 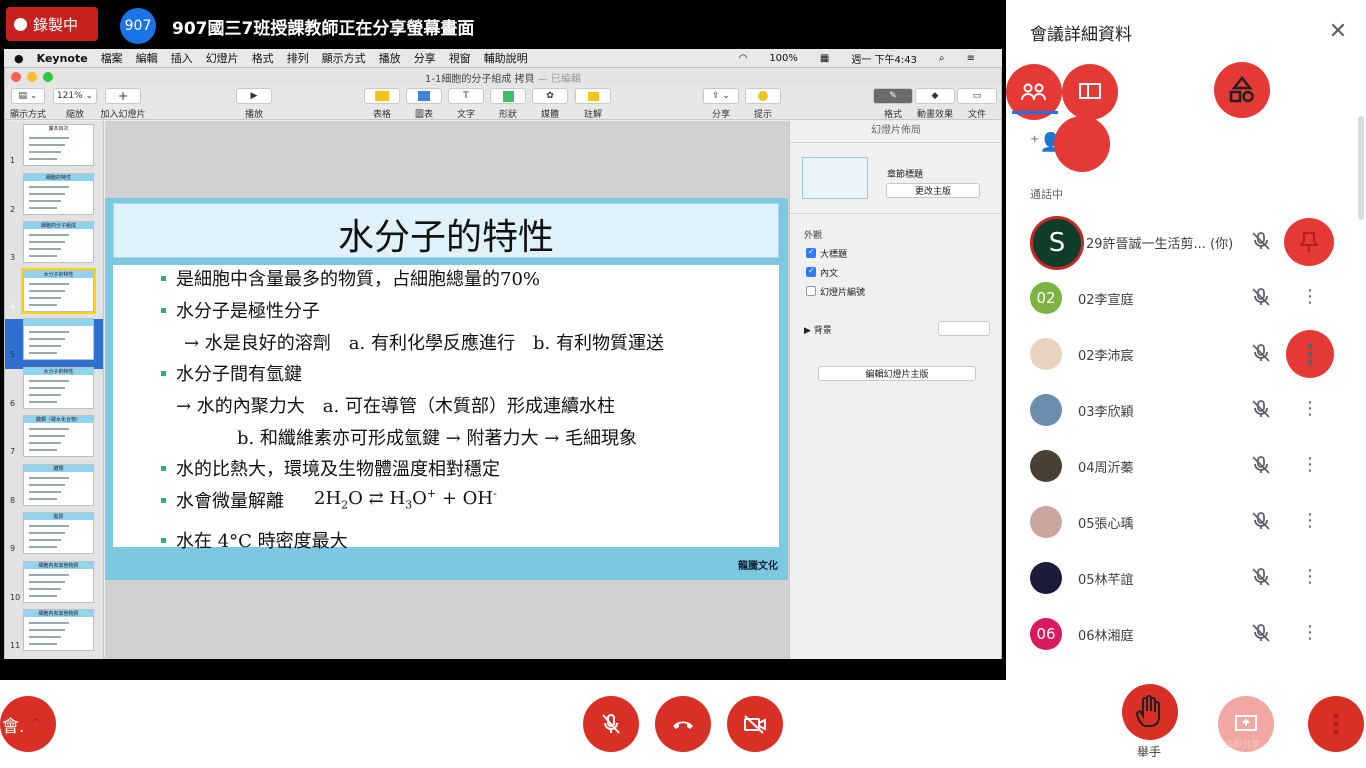 I want to click on meeting-details-button: 會. ^, so click(x=28, y=724).